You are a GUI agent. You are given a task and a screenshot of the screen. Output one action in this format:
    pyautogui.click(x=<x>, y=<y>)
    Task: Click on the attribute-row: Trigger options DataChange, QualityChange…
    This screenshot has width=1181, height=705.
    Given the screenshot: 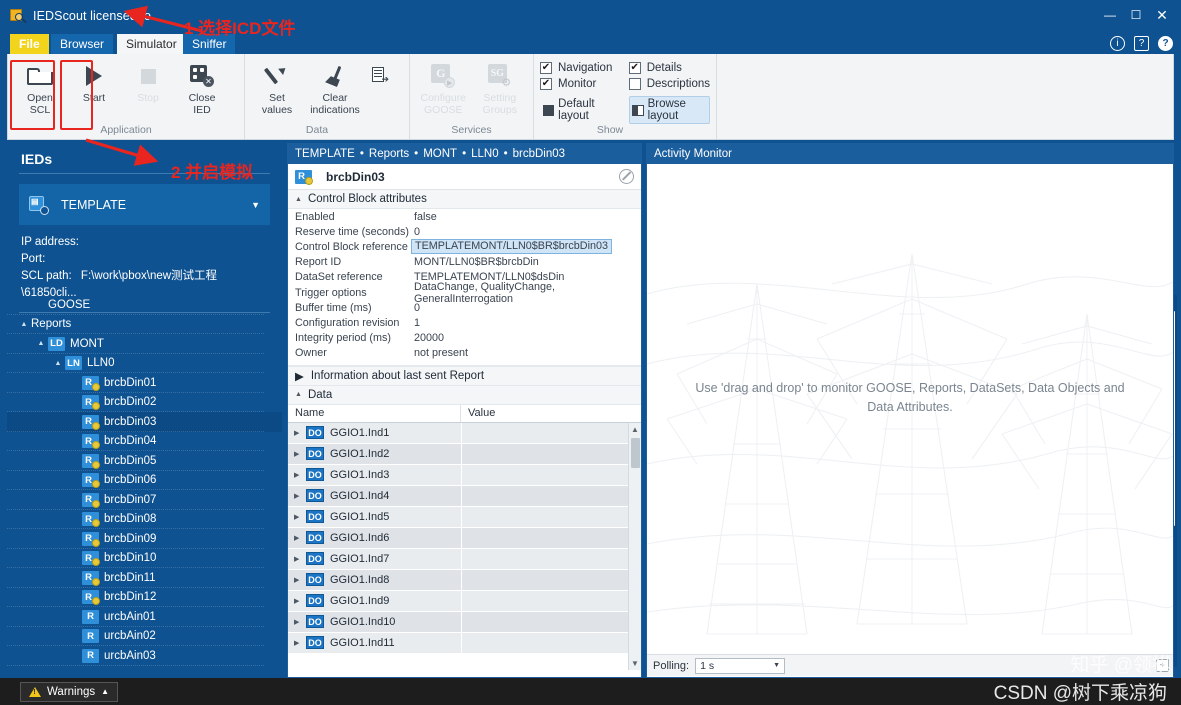 What is the action you would take?
    pyautogui.click(x=464, y=293)
    